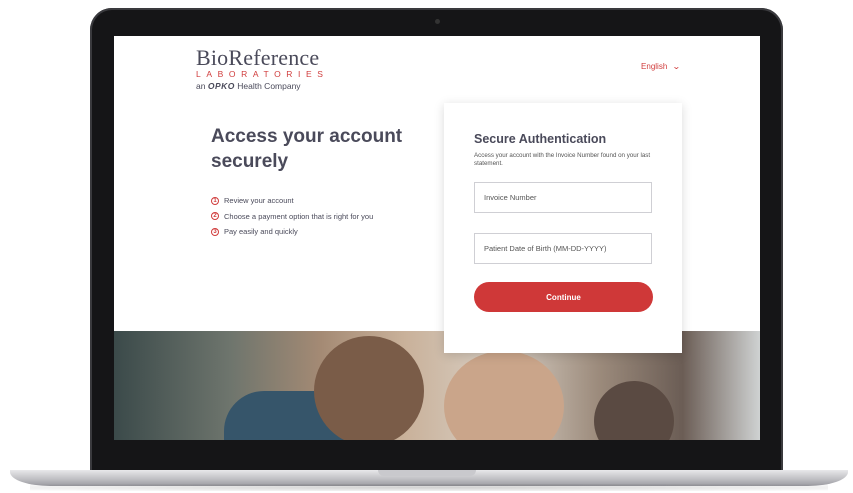 The height and width of the screenshot is (493, 853). Describe the element at coordinates (221, 86) in the screenshot. I see `logo-tag-brand: OPKO` at that location.